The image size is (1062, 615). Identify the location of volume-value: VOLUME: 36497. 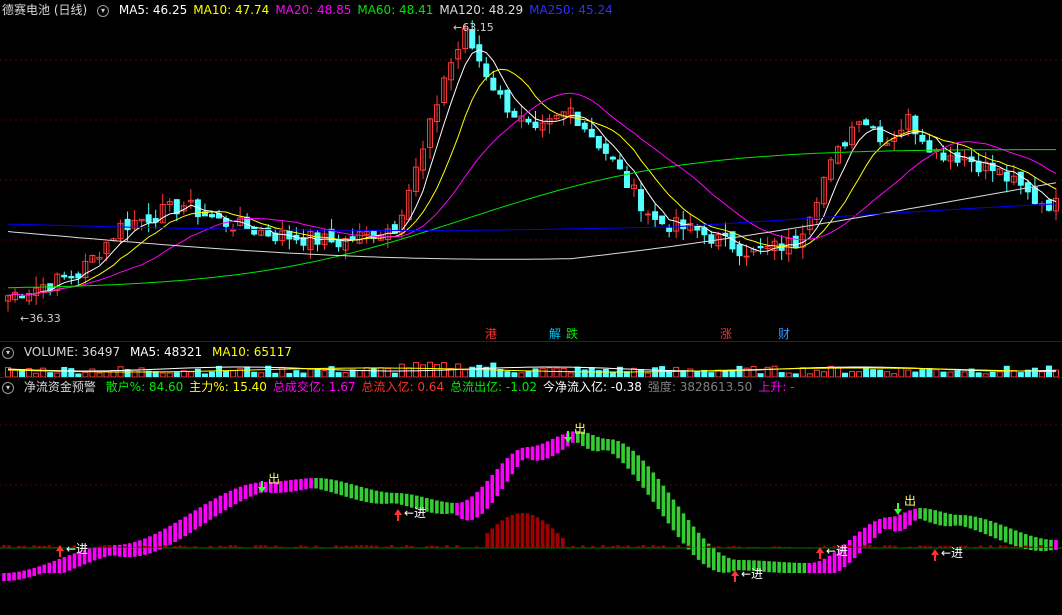
(72, 352).